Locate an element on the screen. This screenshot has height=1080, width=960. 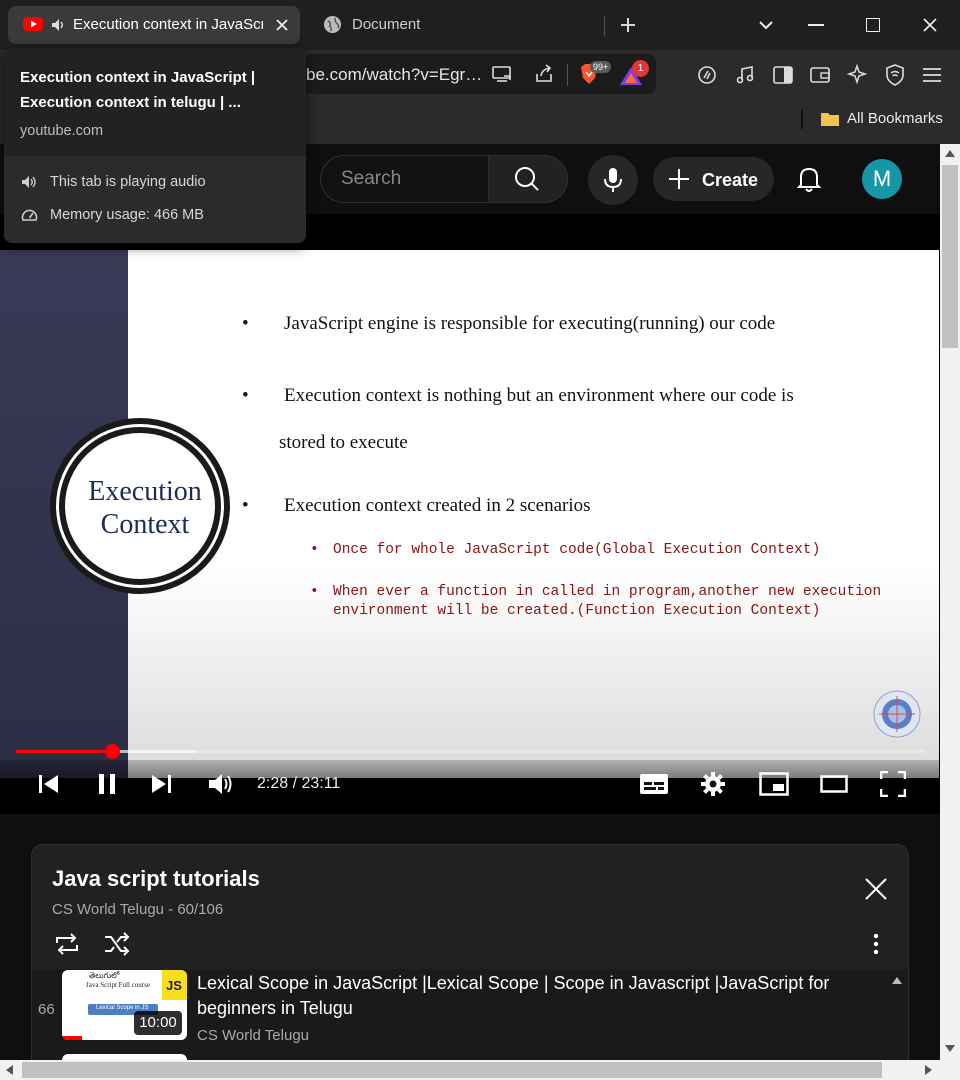
settings-gear-icon is located at coordinates (713, 784).